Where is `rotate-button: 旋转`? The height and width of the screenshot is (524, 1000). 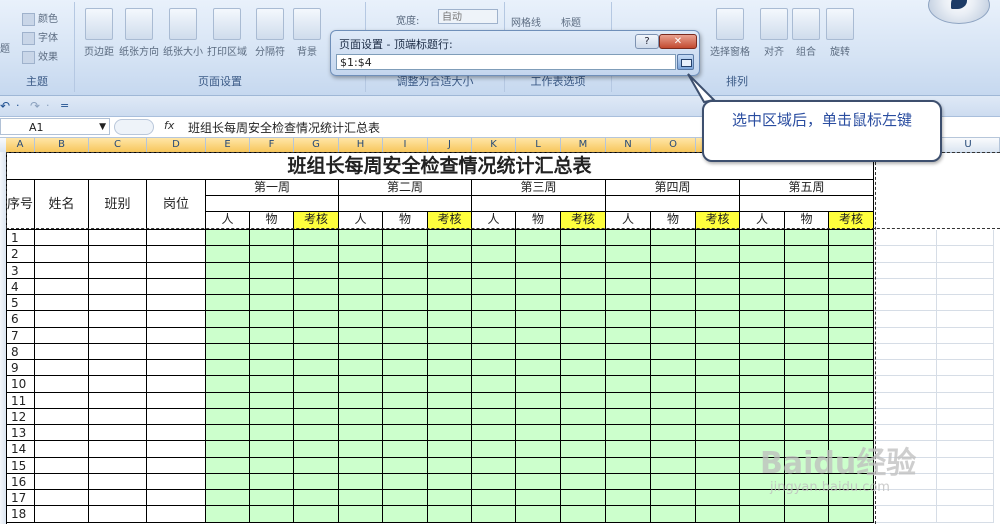
rotate-button: 旋转 is located at coordinates (840, 33).